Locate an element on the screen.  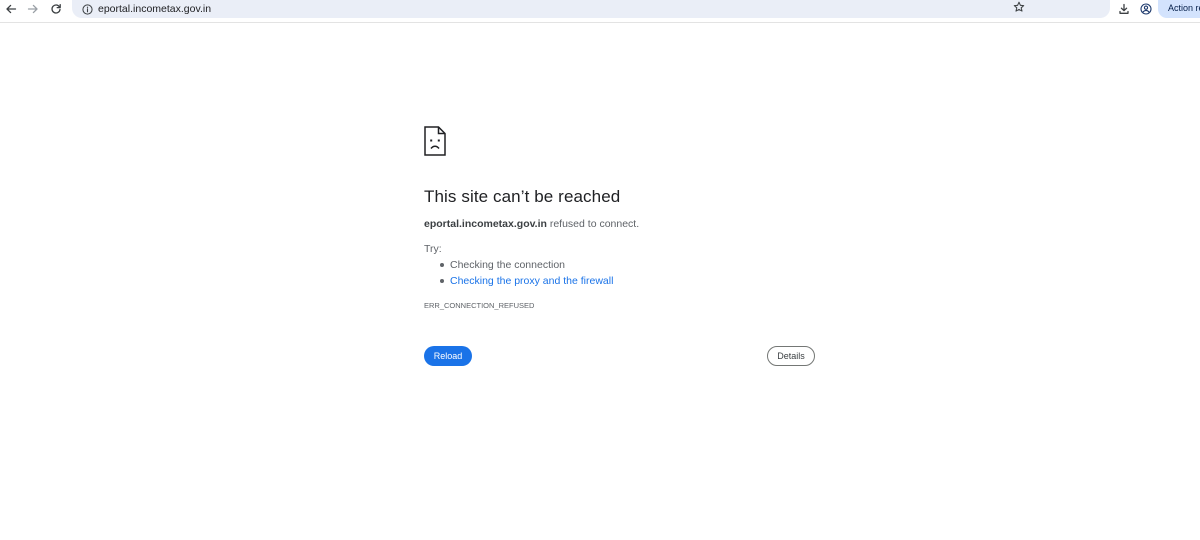
reload-button is located at coordinates (56, 9).